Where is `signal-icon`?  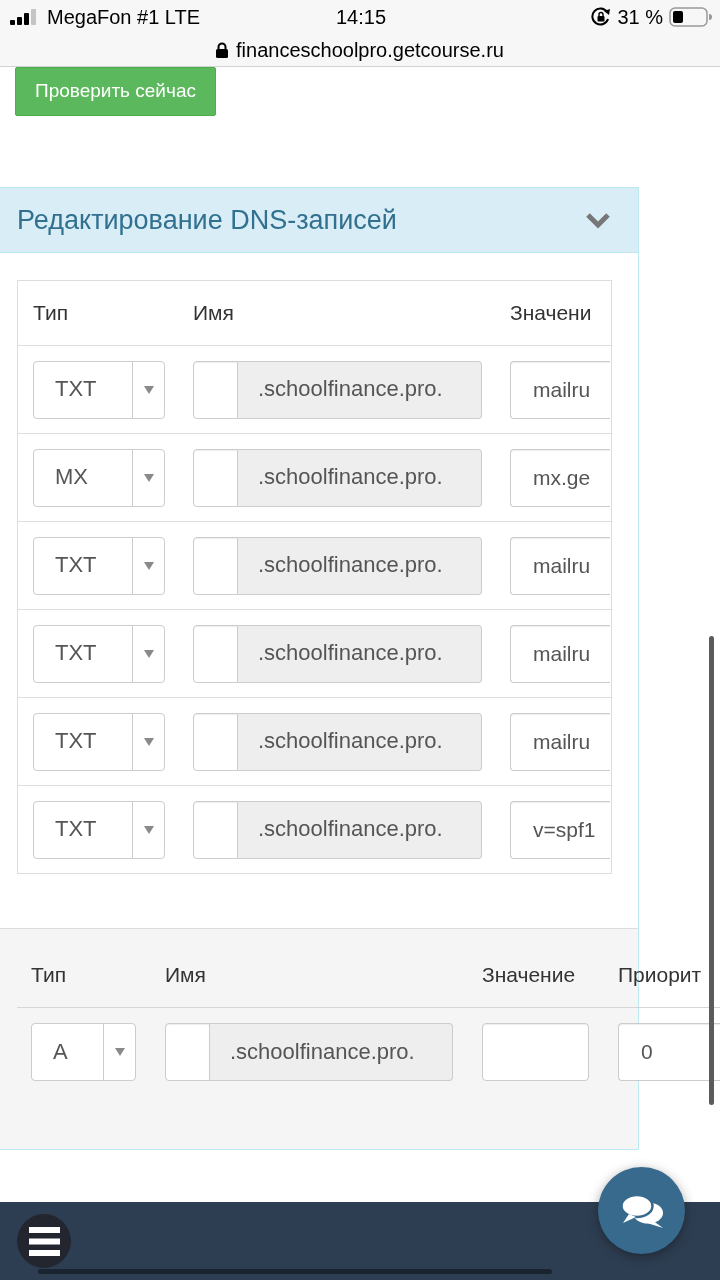 signal-icon is located at coordinates (23, 16).